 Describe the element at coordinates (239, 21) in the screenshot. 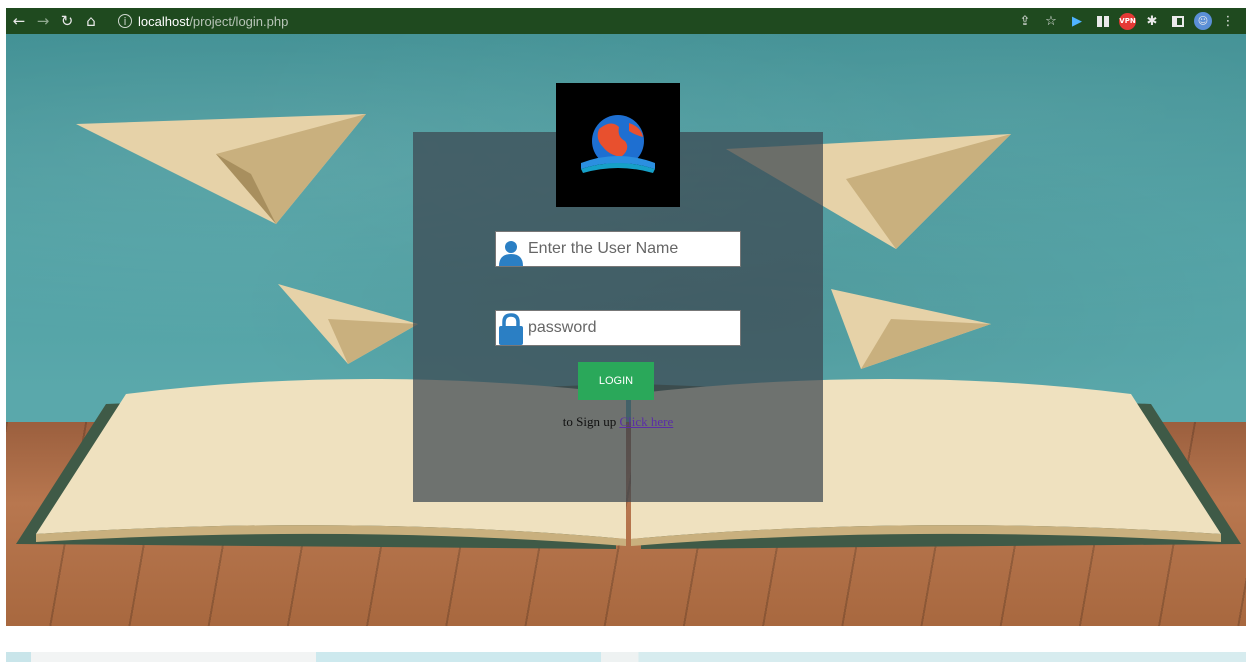

I see `url-path: /project/login.php` at that location.